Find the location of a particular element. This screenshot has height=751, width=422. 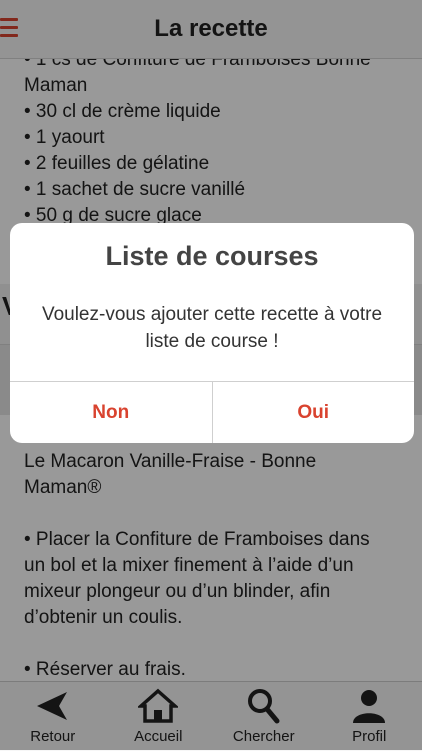

no-button: Non is located at coordinates (111, 412).